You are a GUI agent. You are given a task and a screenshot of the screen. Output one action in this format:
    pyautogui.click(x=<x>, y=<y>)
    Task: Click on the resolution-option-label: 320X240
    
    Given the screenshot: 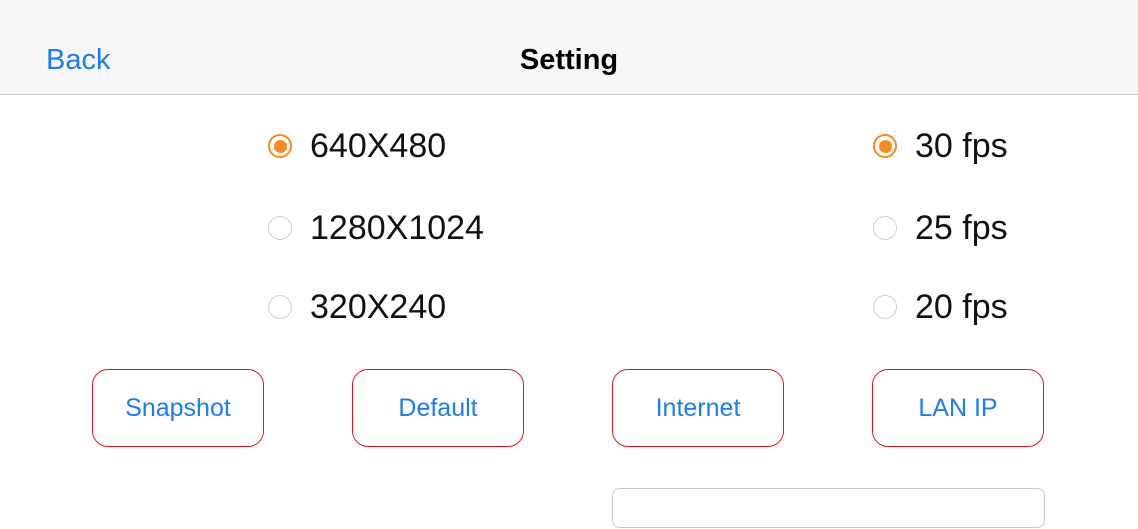 What is the action you would take?
    pyautogui.click(x=378, y=307)
    